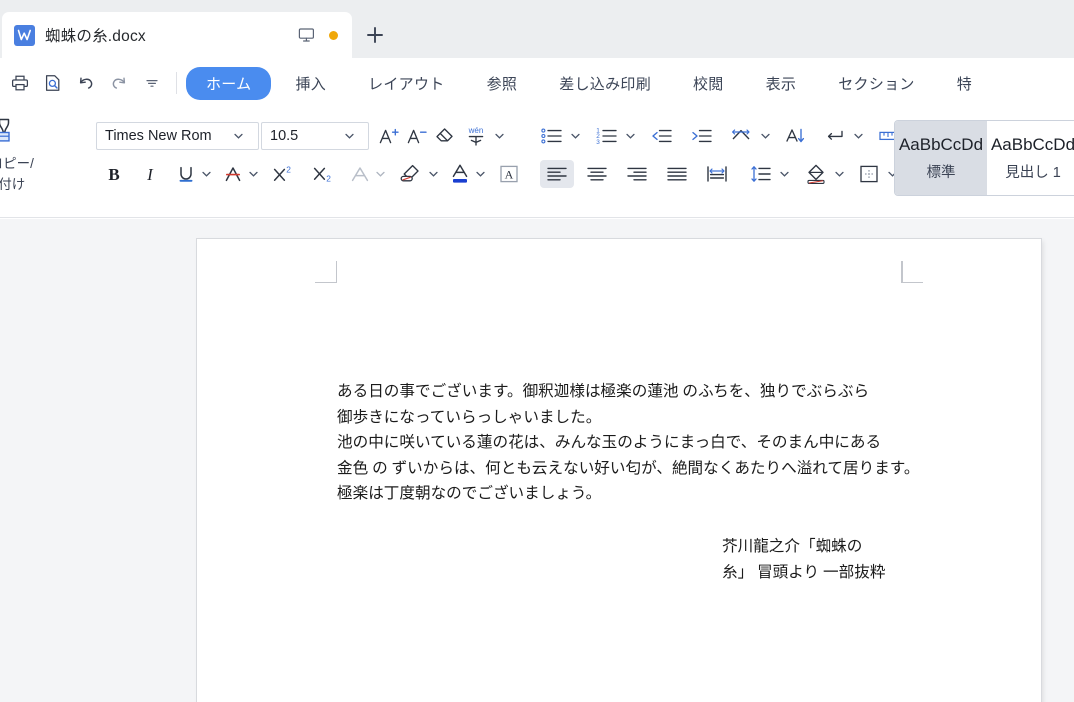  Describe the element at coordinates (702, 136) in the screenshot. I see `increase-indent-icon` at that location.